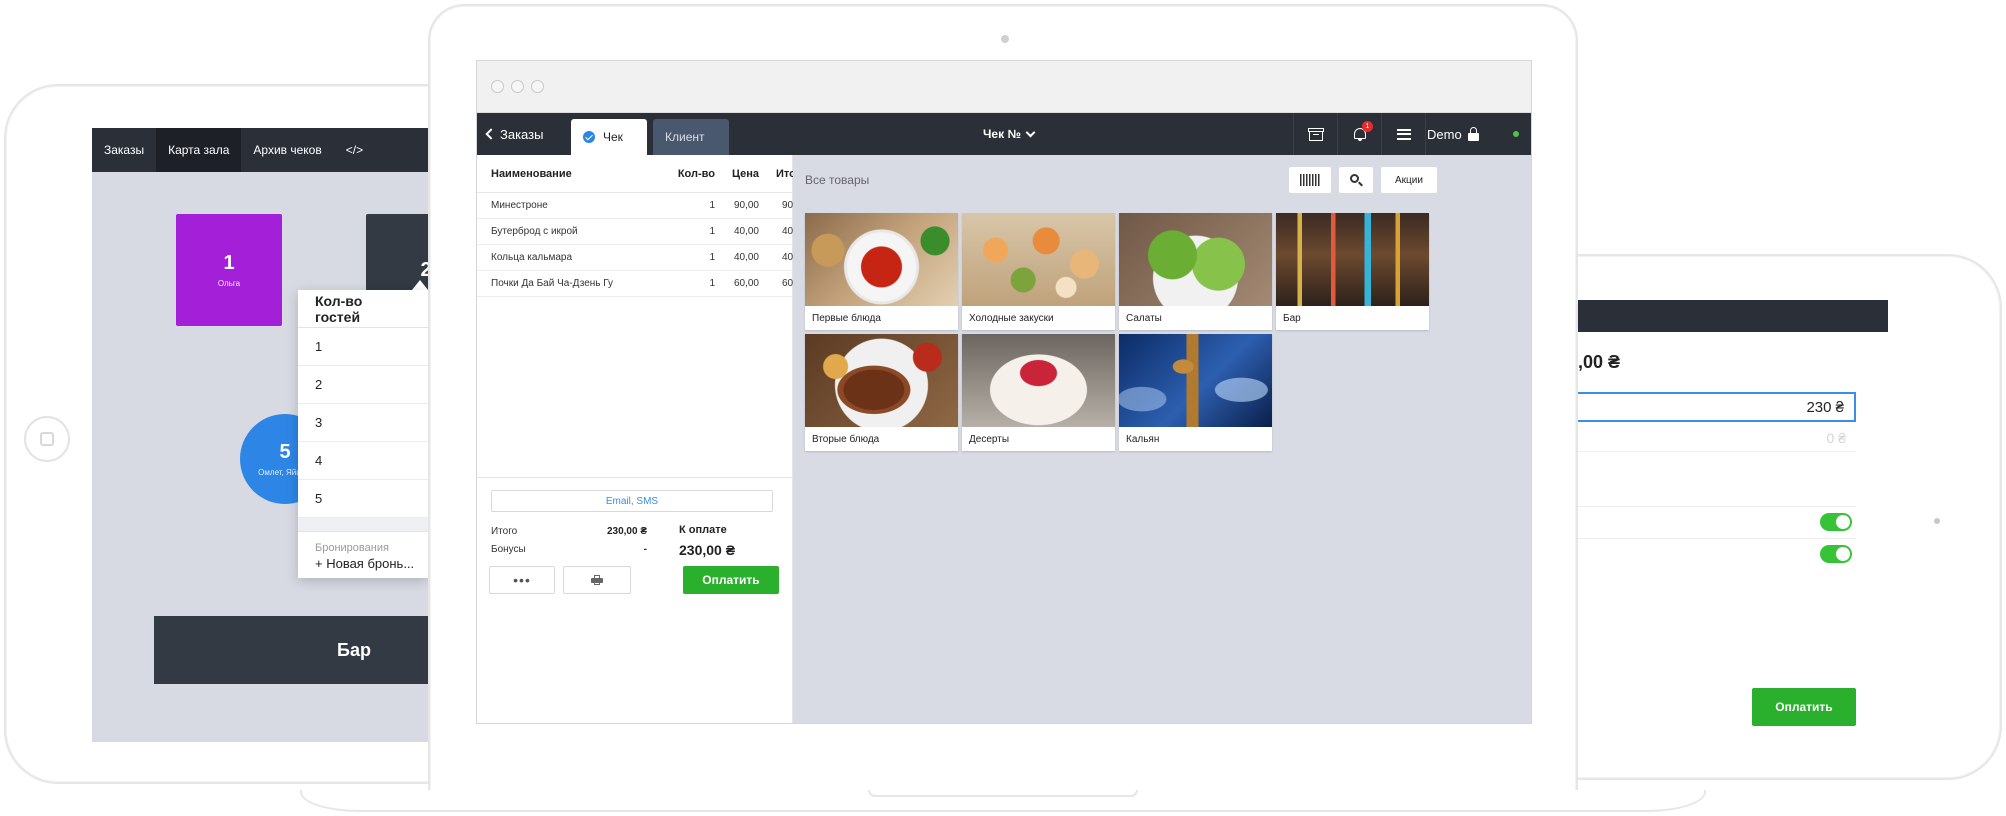 This screenshot has width=2006, height=816. Describe the element at coordinates (287, 150) in the screenshot. I see `nav-receipt-archive: Архив чеков` at that location.